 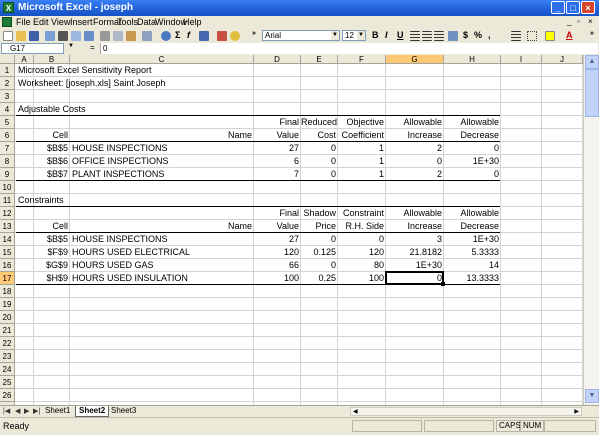 What do you see at coordinates (569, 35) in the screenshot?
I see `font-color-icon: A` at bounding box center [569, 35].